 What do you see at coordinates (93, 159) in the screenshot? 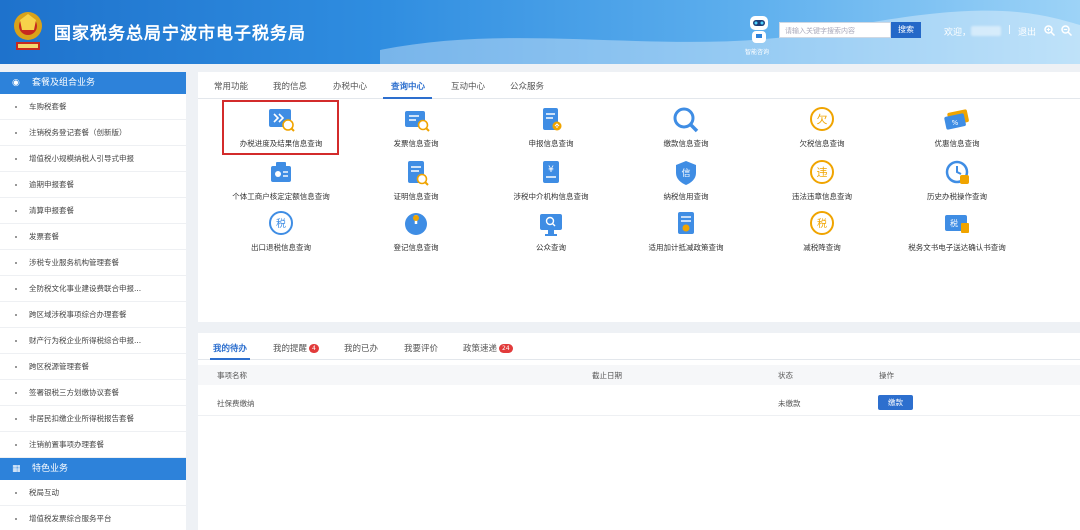
I see `sidebar-item: 增值税小规模纳税人引导式申报` at bounding box center [93, 159].